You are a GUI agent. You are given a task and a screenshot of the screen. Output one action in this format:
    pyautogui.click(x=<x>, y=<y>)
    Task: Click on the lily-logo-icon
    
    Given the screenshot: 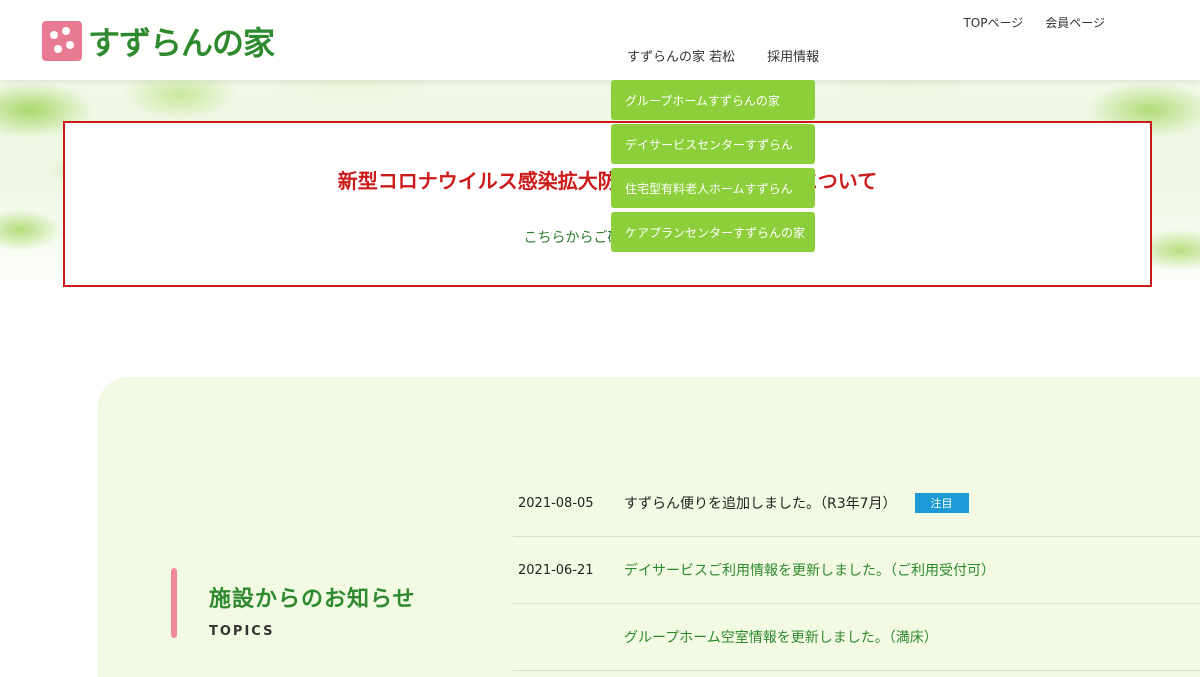 What is the action you would take?
    pyautogui.click(x=62, y=41)
    